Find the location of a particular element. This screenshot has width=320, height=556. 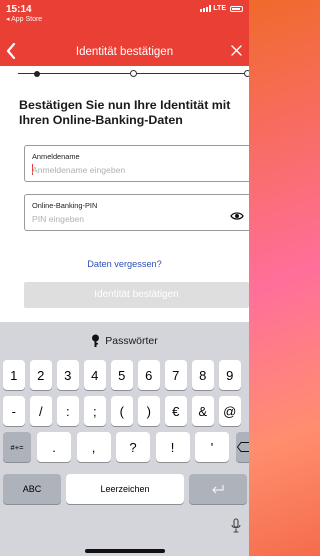

key: 3 is located at coordinates (68, 375).